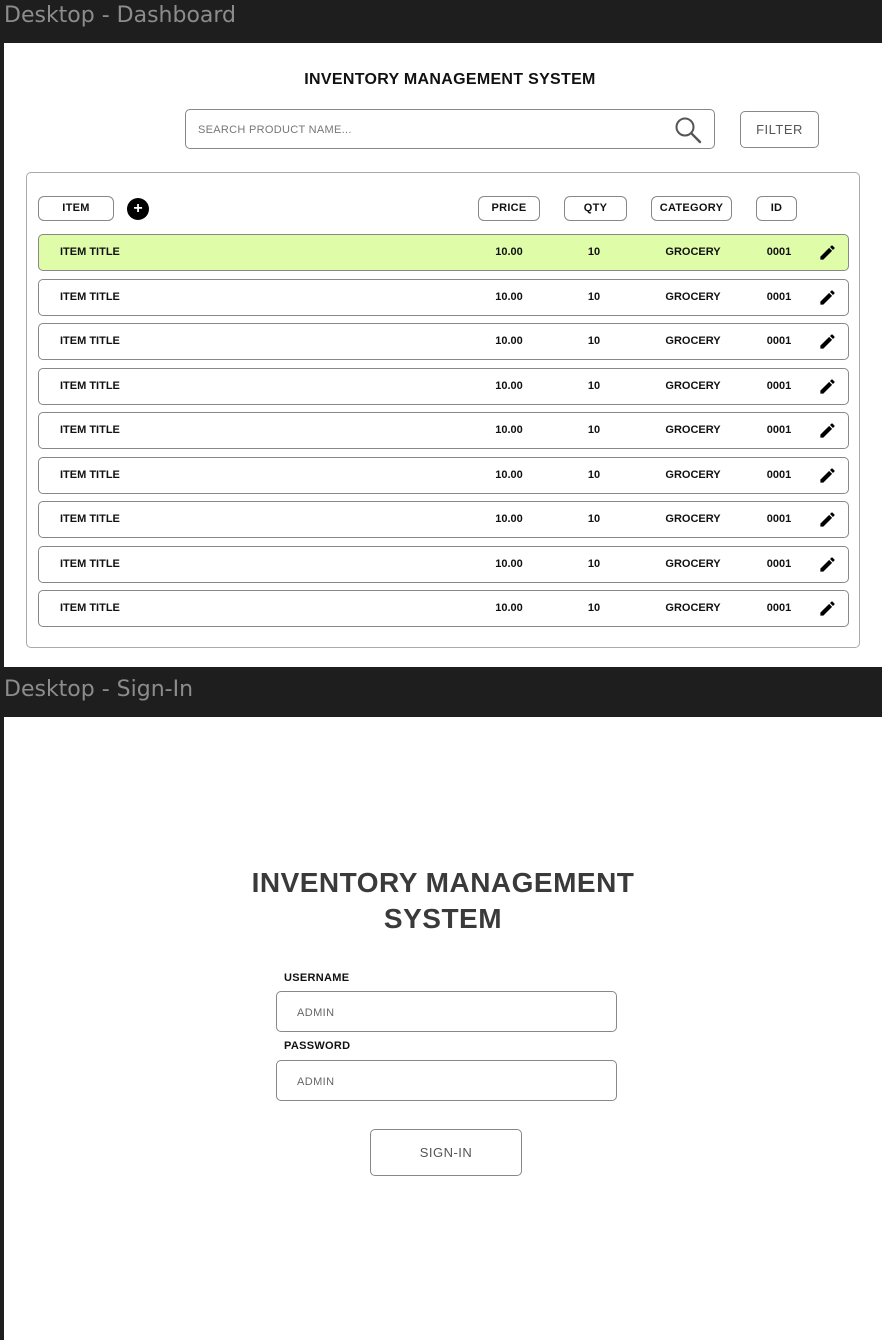 The height and width of the screenshot is (1340, 882). Describe the element at coordinates (317, 978) in the screenshot. I see `username-label: USERNAME` at that location.